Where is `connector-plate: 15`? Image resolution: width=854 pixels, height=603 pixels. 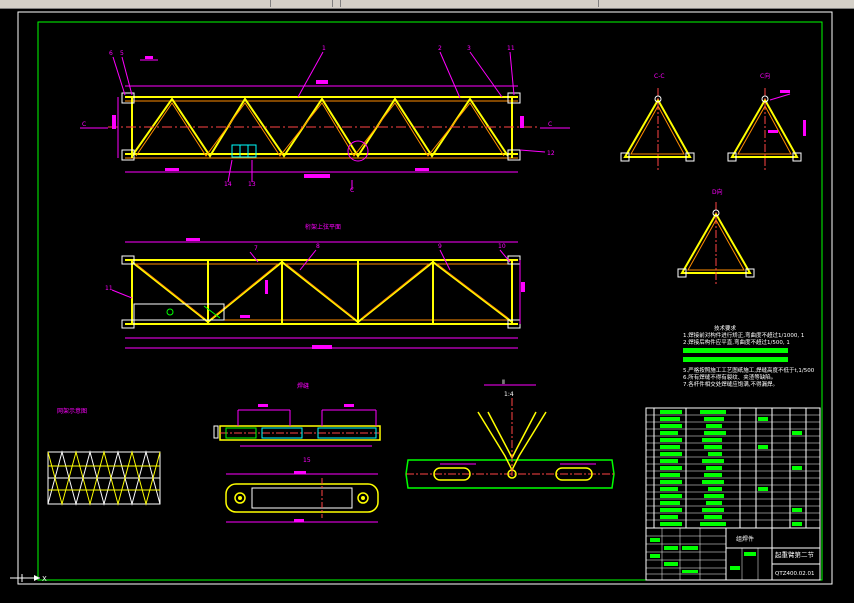
connector-plate: 15 is located at coordinates (302, 490).